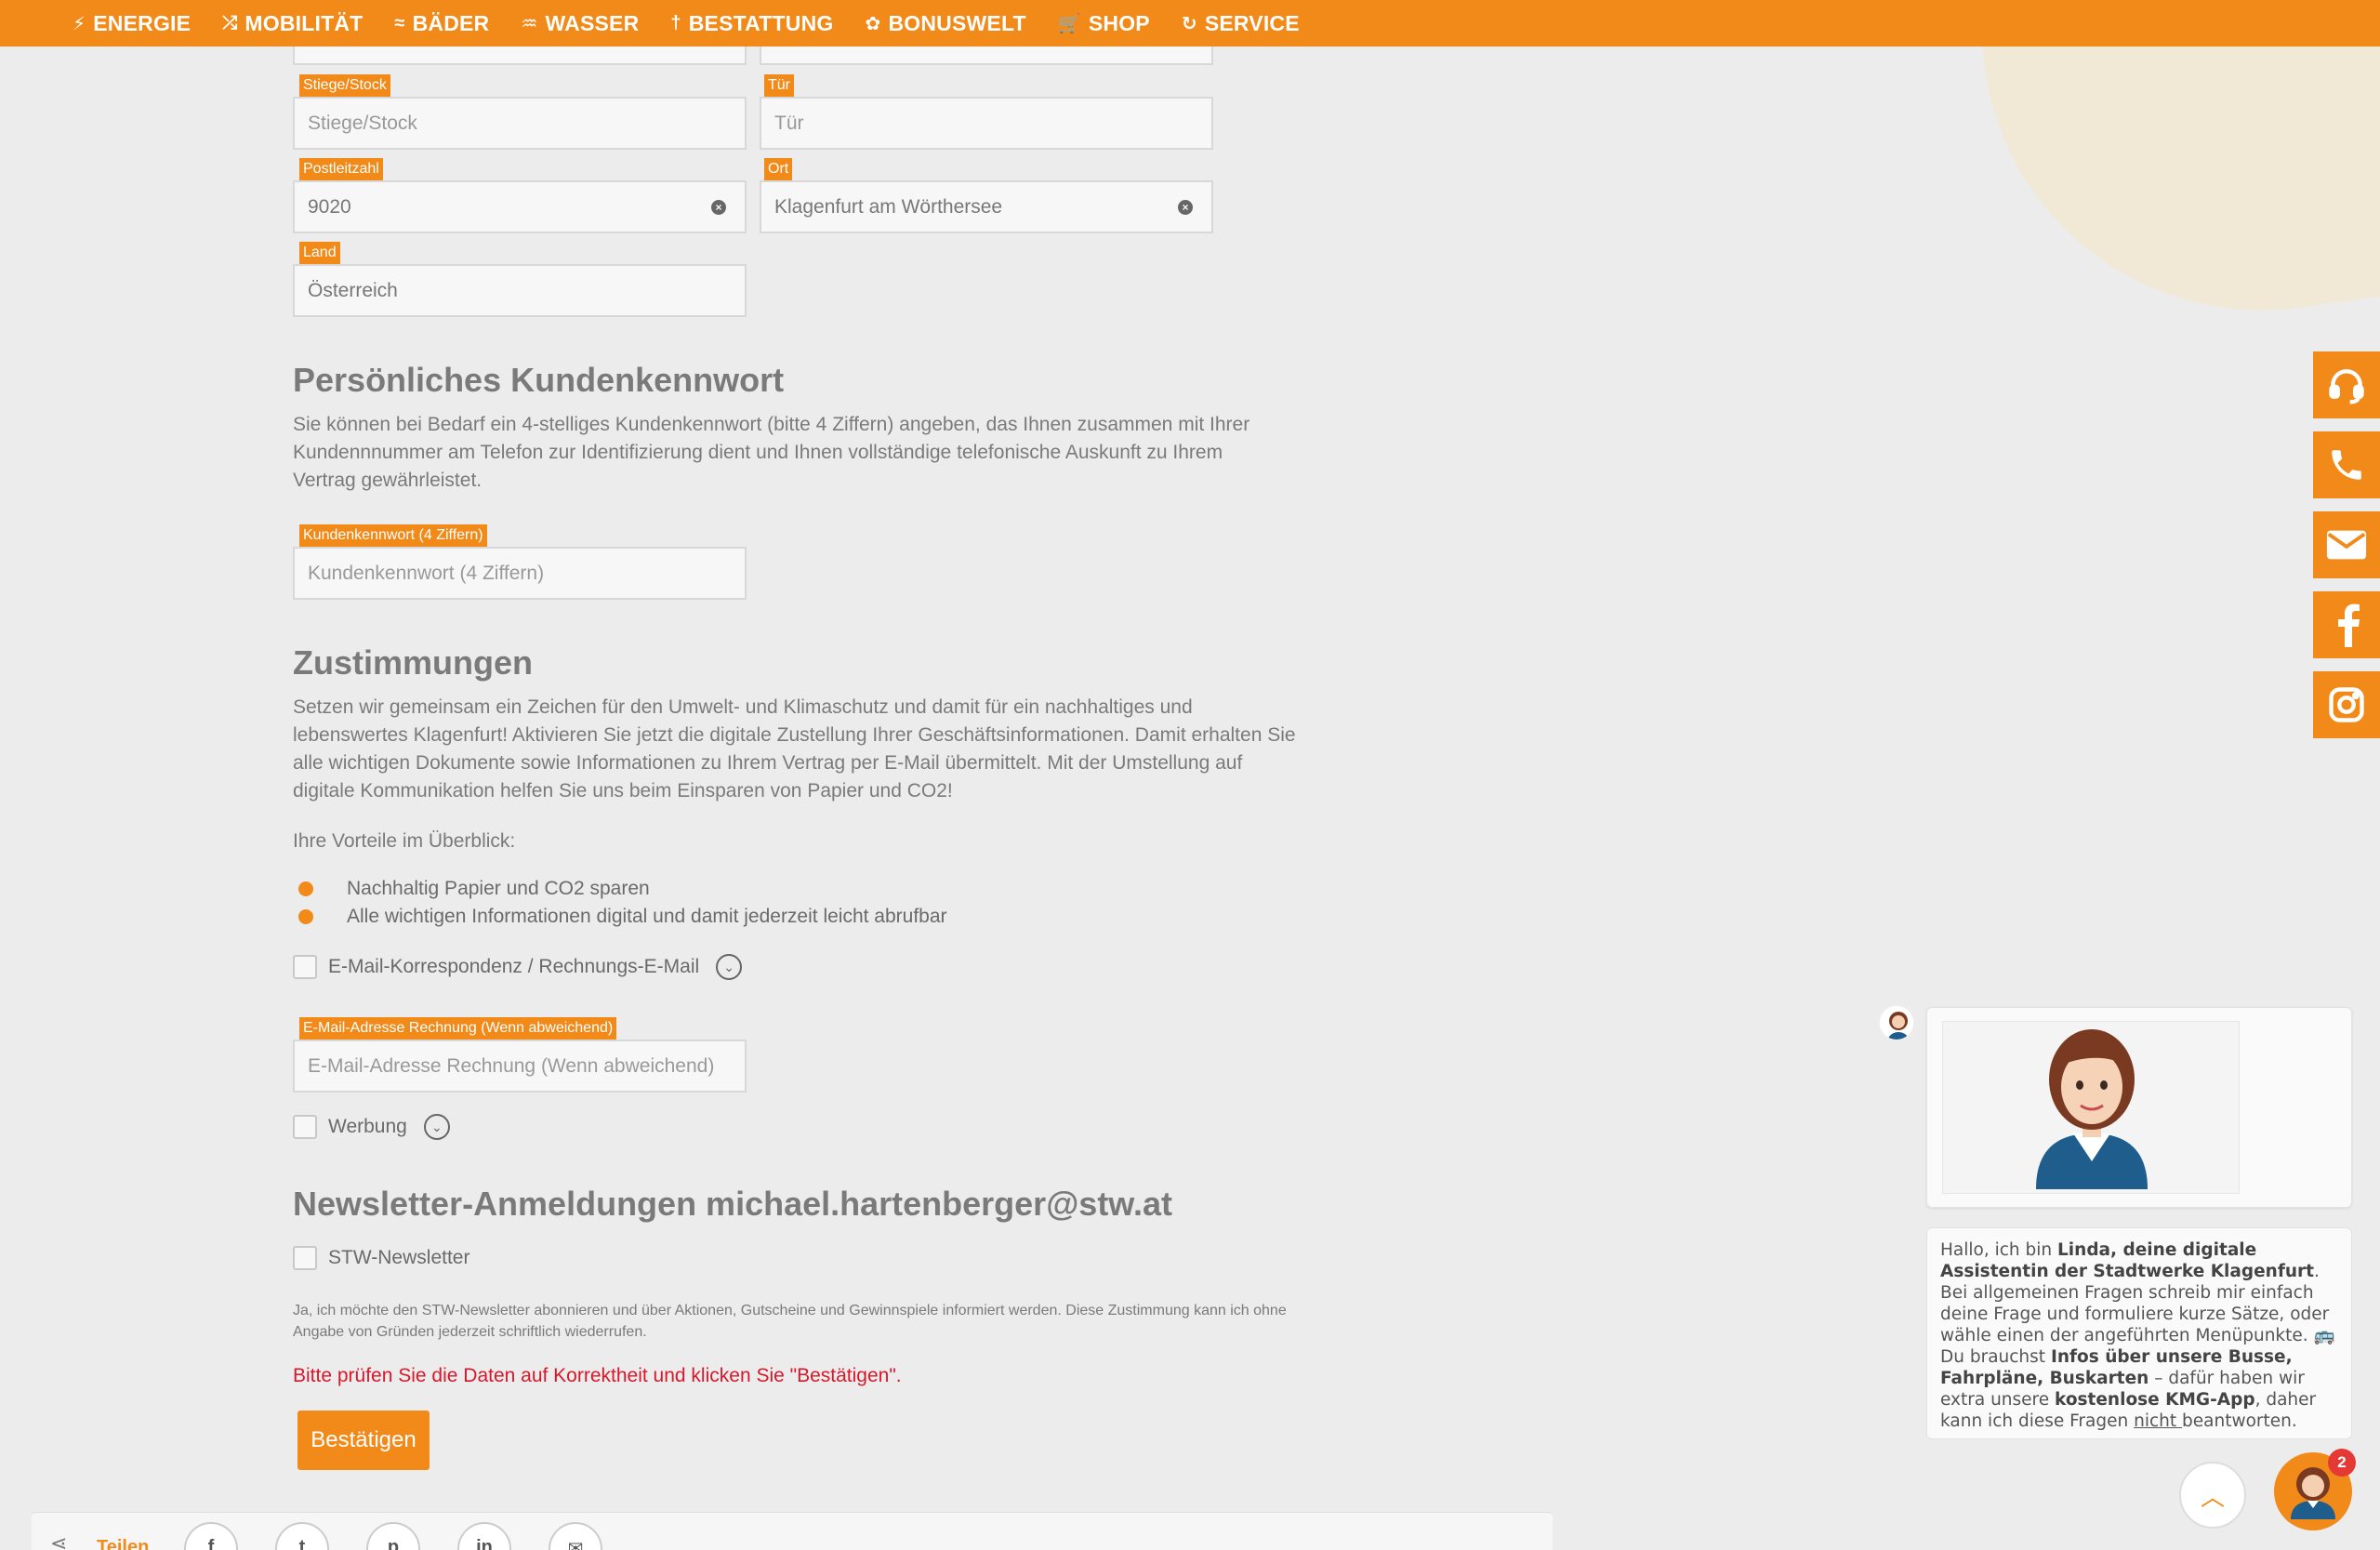 The image size is (2380, 1550). Describe the element at coordinates (484, 1536) in the screenshot. I see `linkedin-share-button: in` at that location.